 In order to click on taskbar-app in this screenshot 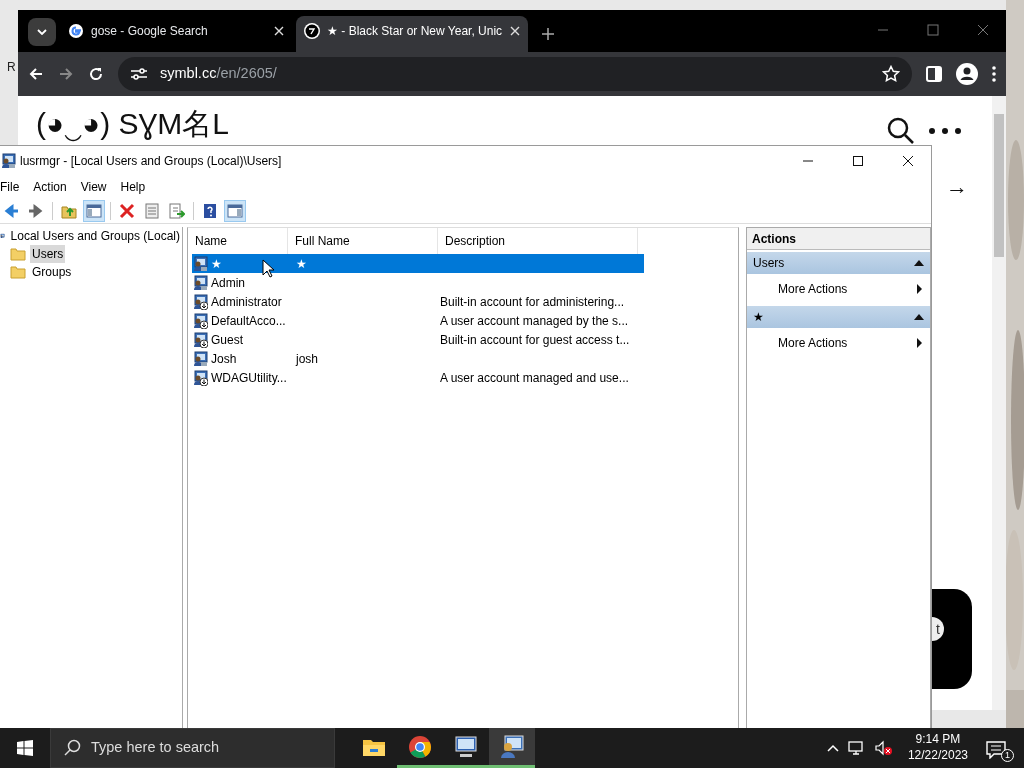, I will do `click(512, 748)`.